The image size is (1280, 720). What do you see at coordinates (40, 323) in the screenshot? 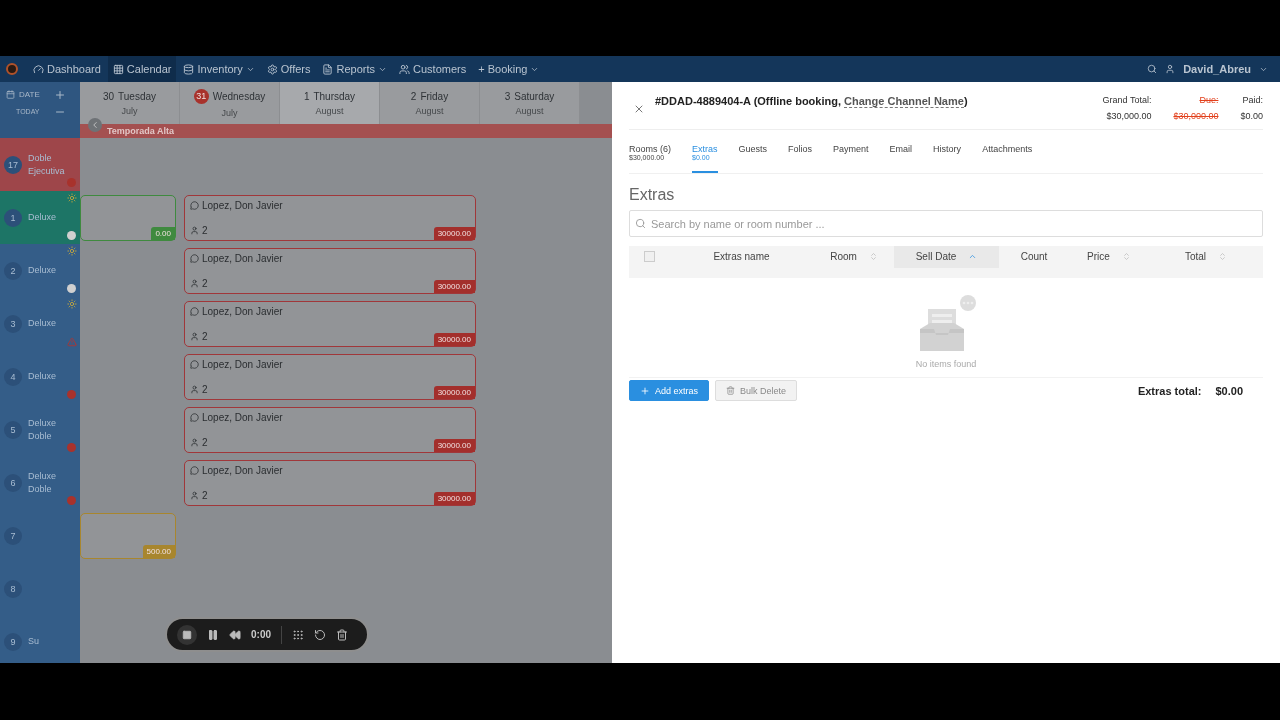
I see `room-label: 3 Deluxe` at bounding box center [40, 323].